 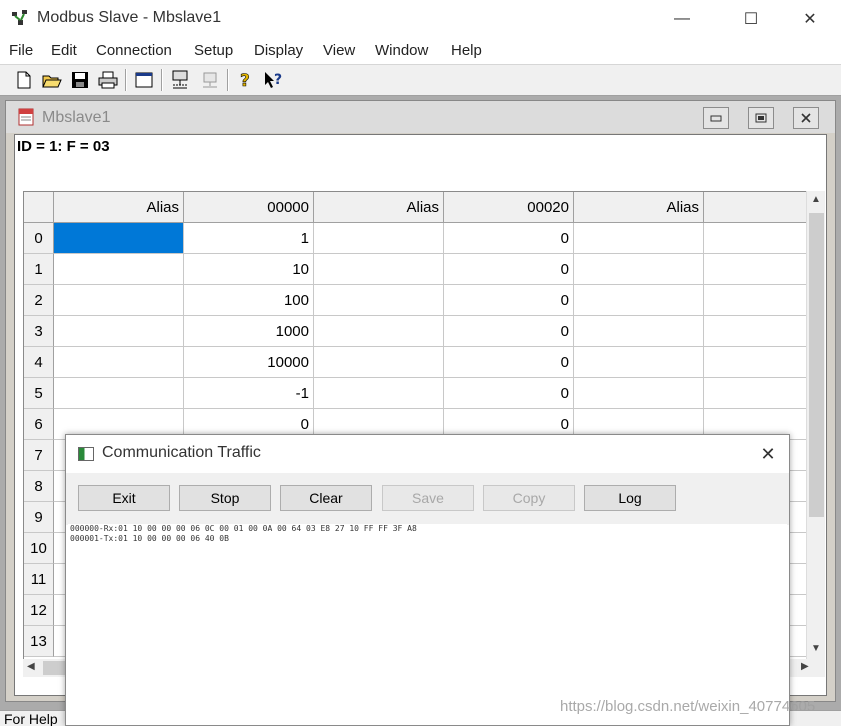 What do you see at coordinates (816, 199) in the screenshot?
I see `scroll-up-icon: ▲` at bounding box center [816, 199].